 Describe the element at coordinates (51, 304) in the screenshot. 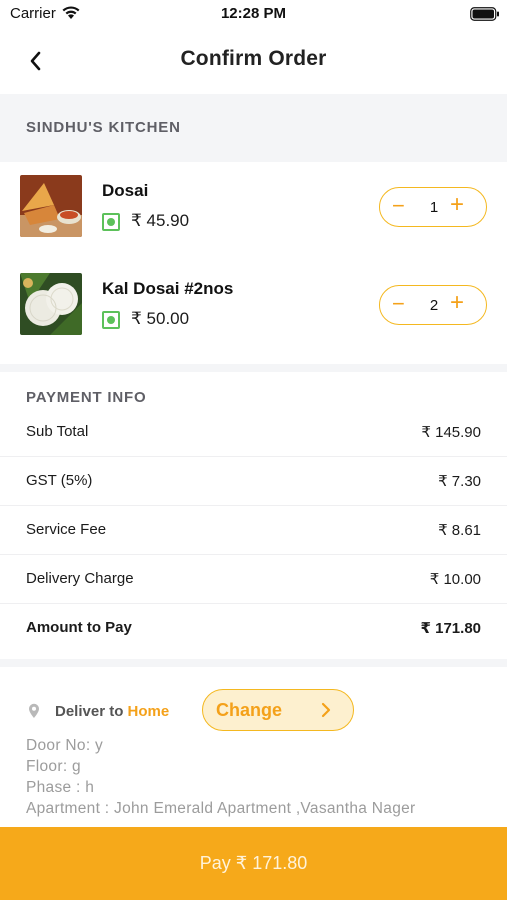

I see `item-image-kal-dosai` at that location.